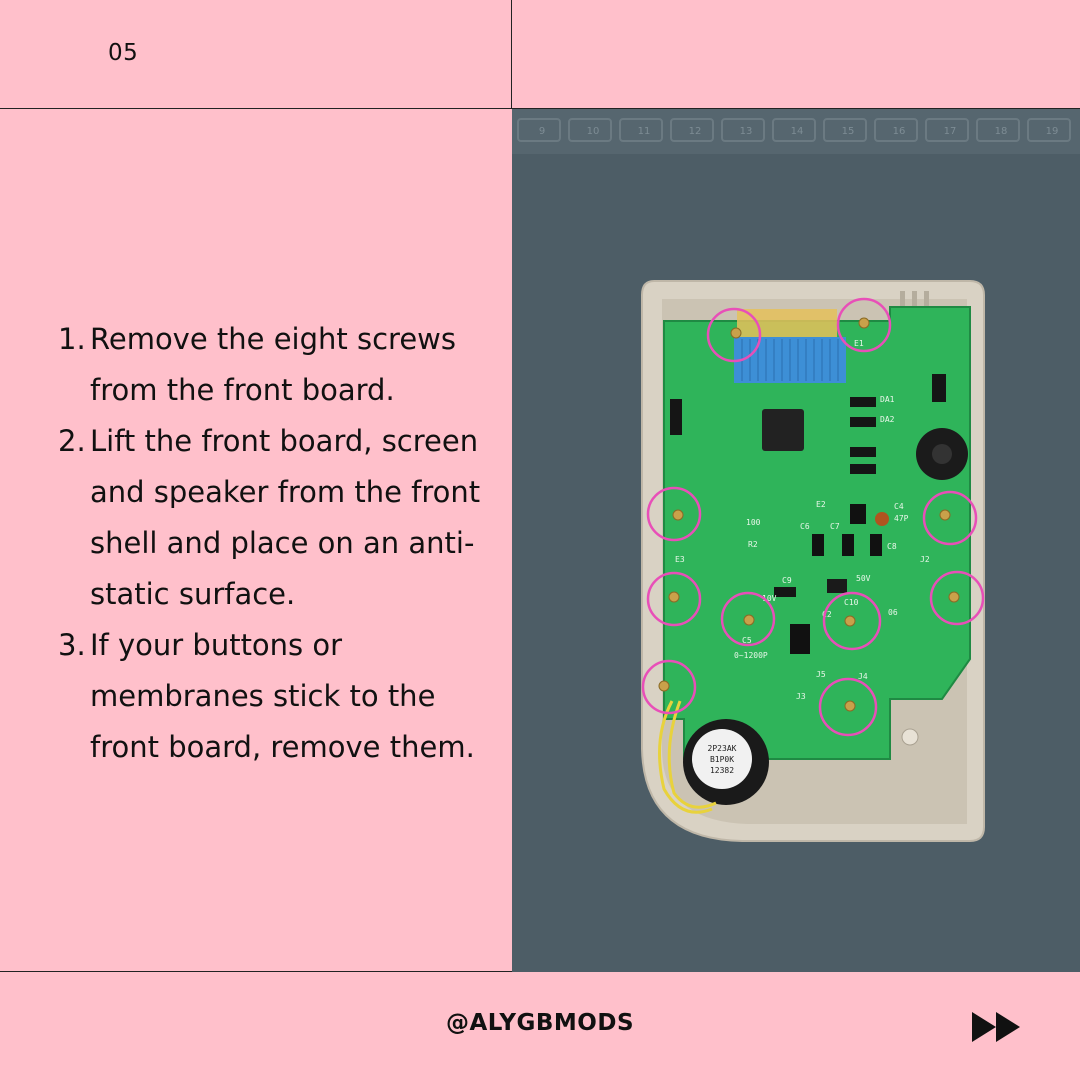  What do you see at coordinates (882, 519) in the screenshot?
I see `capacitor-c4` at bounding box center [882, 519].